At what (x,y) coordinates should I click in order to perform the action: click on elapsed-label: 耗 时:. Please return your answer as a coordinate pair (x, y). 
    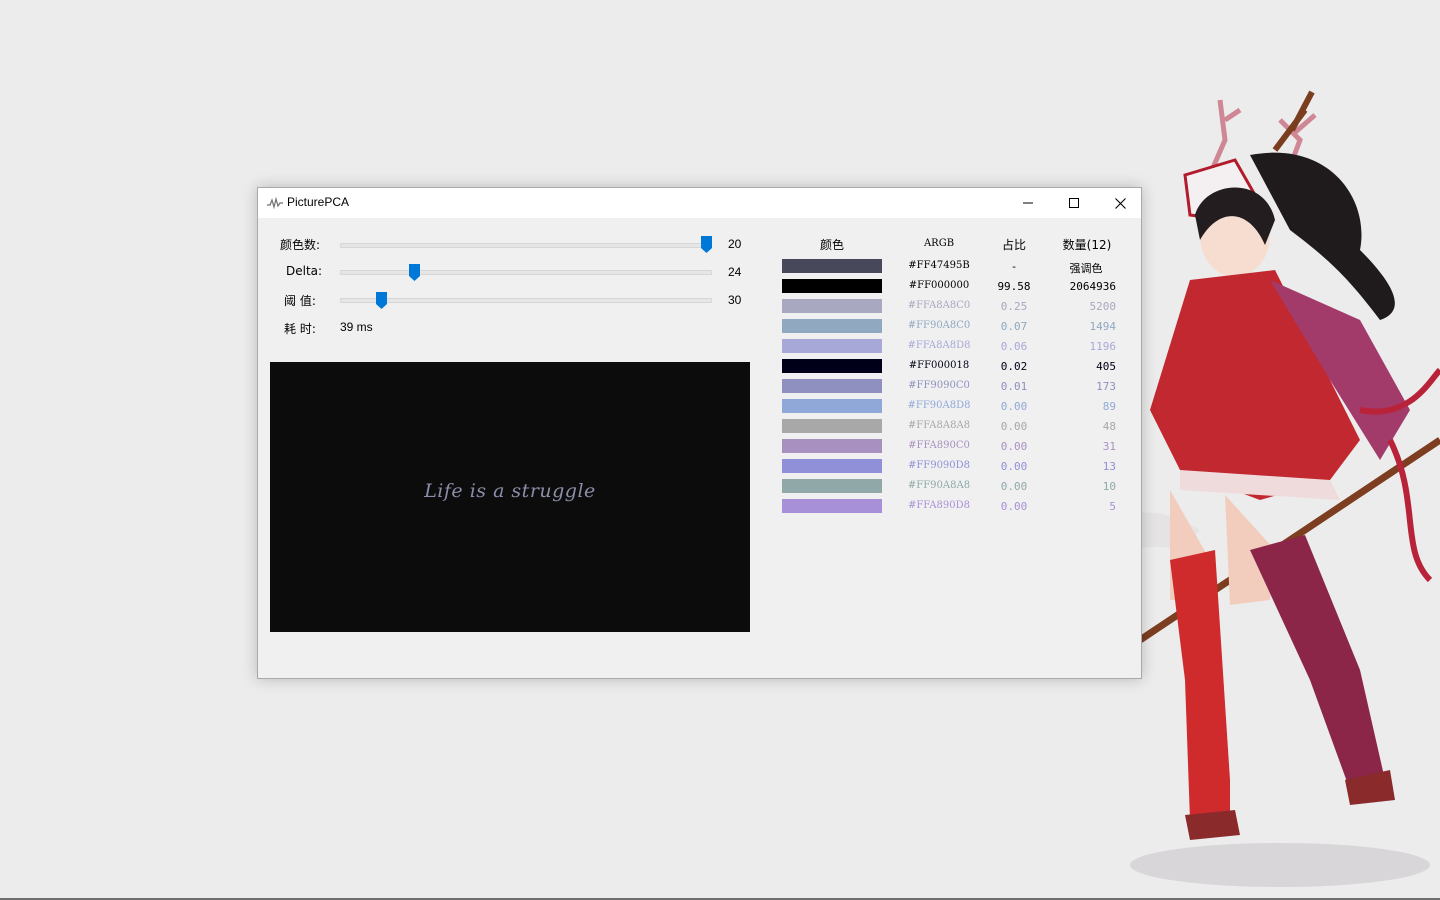
    Looking at the image, I should click on (300, 329).